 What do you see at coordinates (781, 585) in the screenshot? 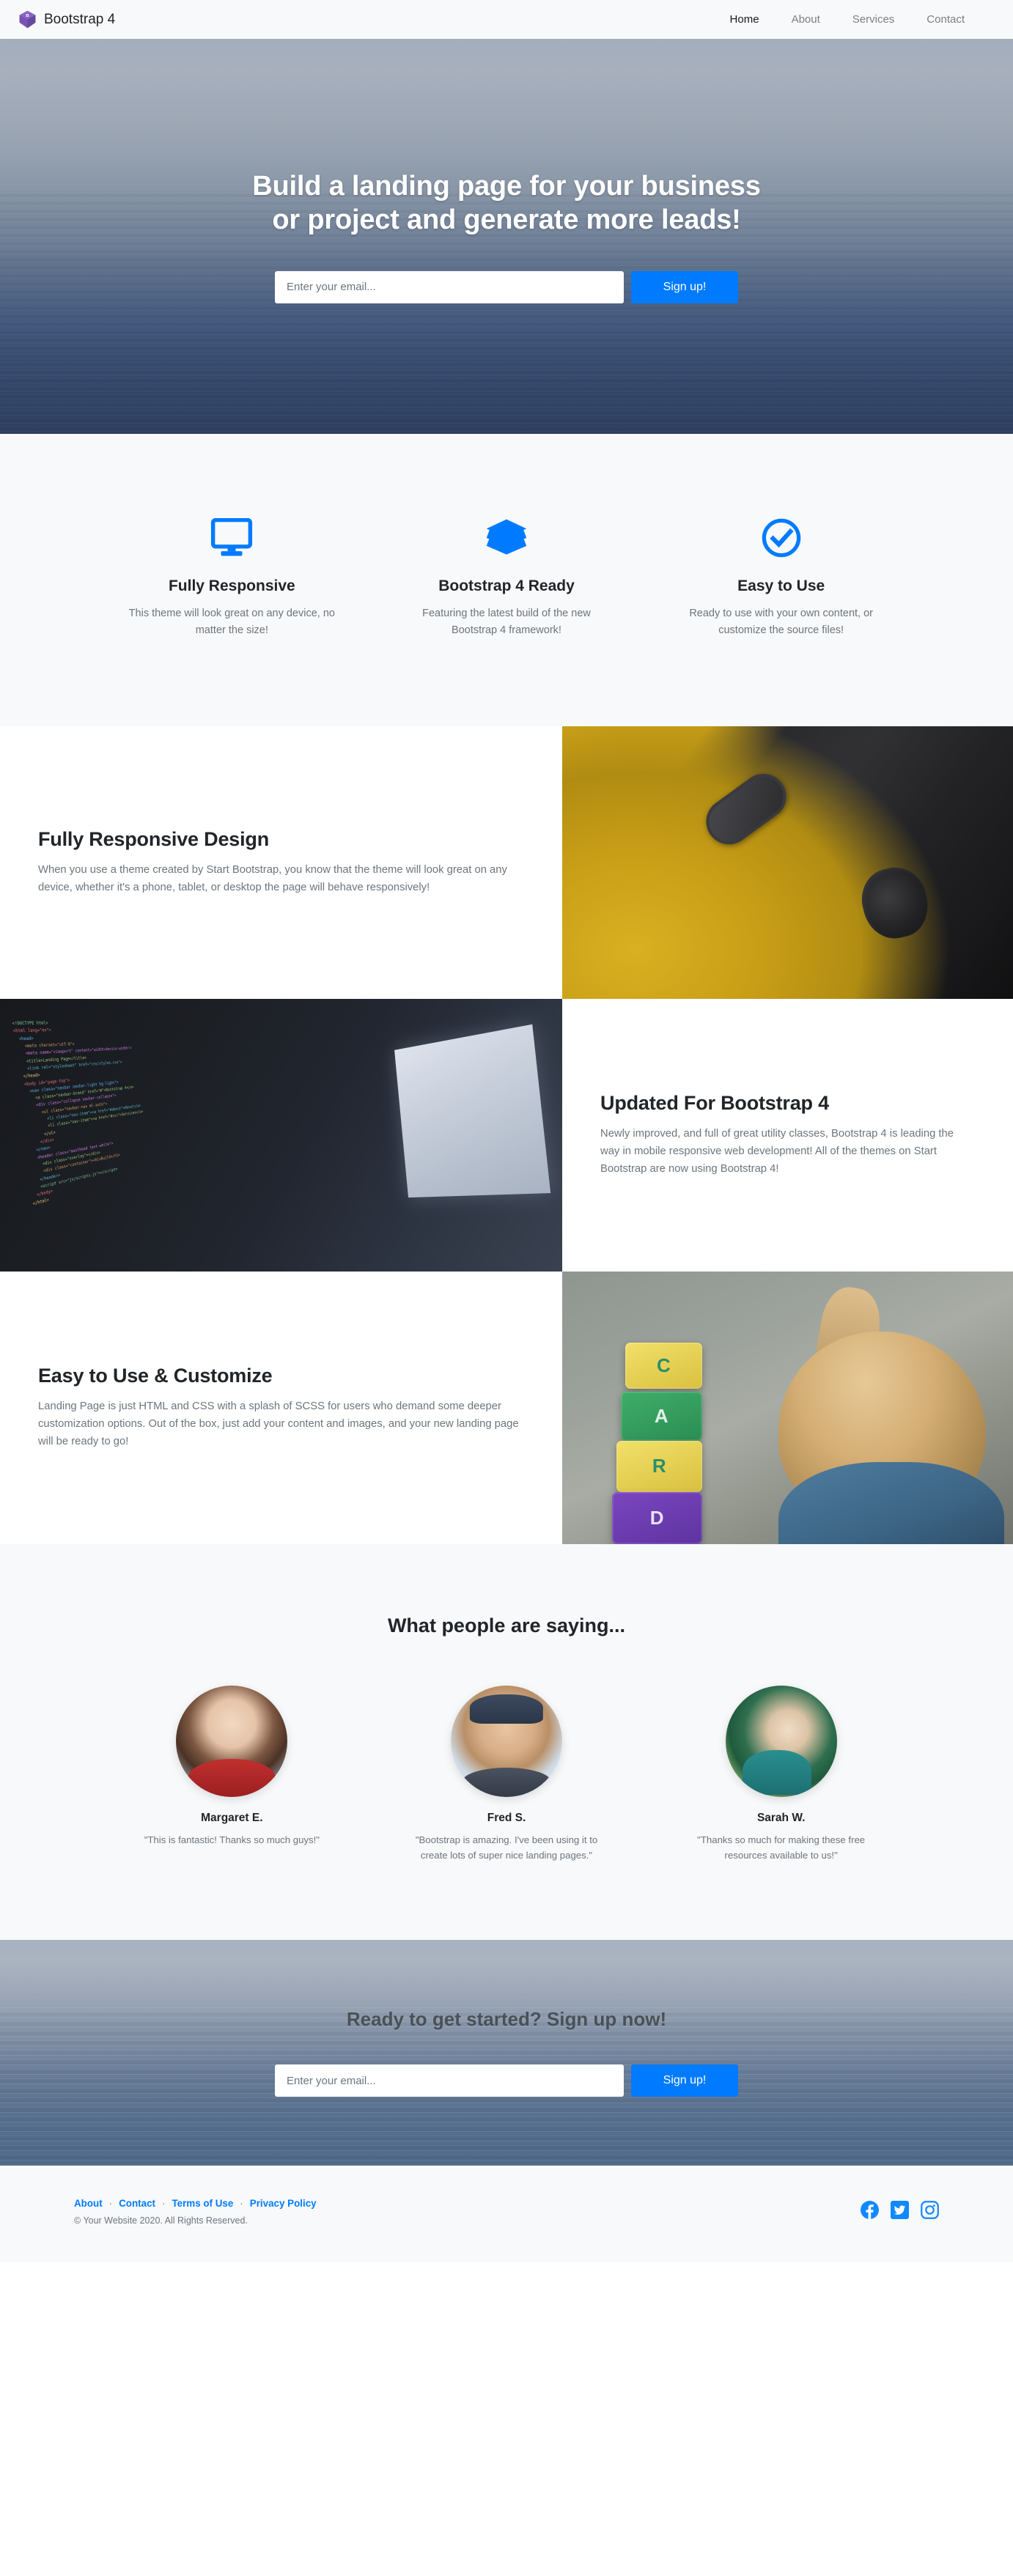
I see `feature-title: Easy to Use` at bounding box center [781, 585].